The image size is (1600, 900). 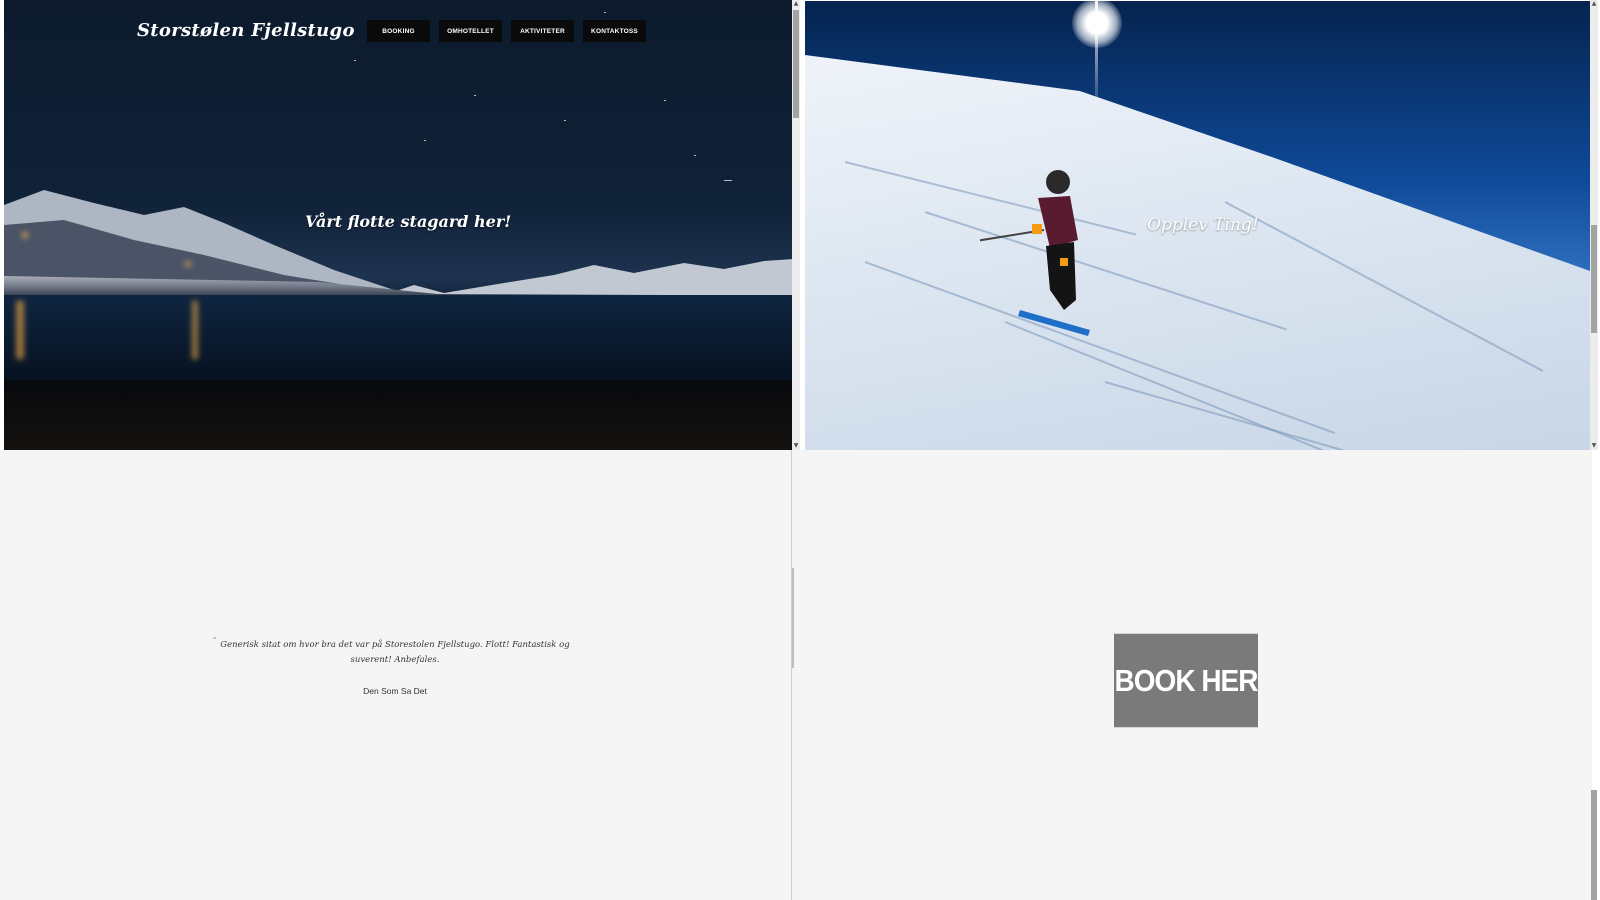 I want to click on scrollbar-bottom-right, so click(x=1594, y=830).